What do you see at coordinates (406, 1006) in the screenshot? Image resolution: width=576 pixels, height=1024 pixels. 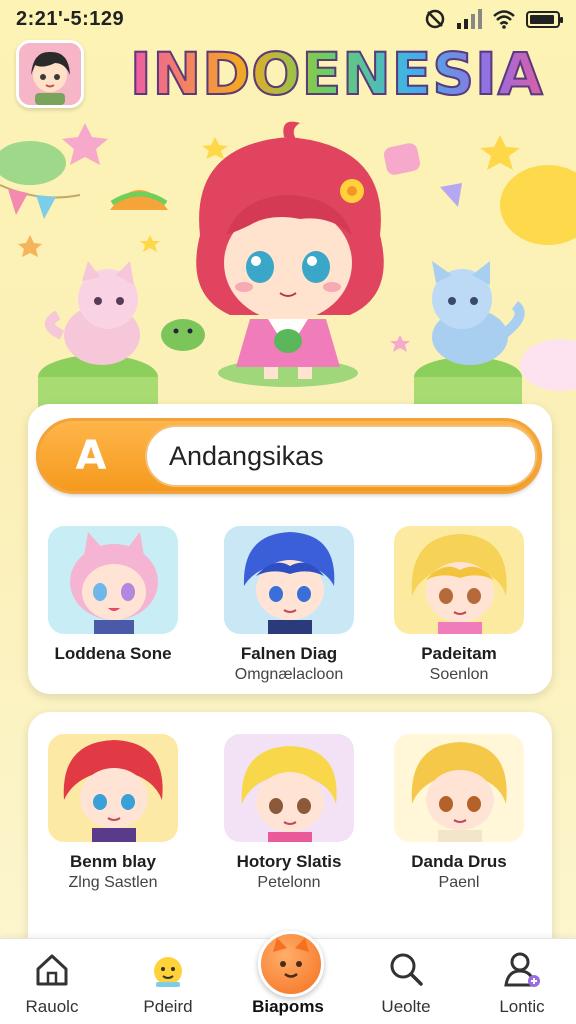 I see `nav-search-label: Ueolte` at bounding box center [406, 1006].